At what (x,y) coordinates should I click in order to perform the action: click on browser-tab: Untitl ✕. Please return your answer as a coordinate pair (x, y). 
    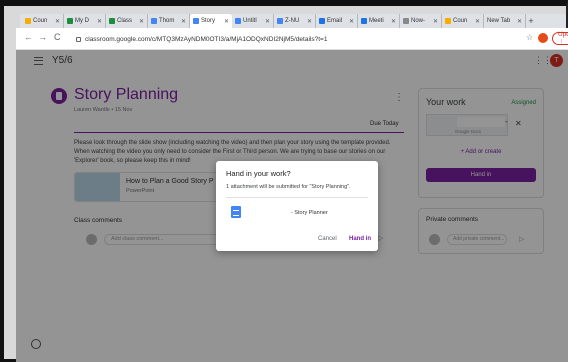
    Looking at the image, I should click on (253, 21).